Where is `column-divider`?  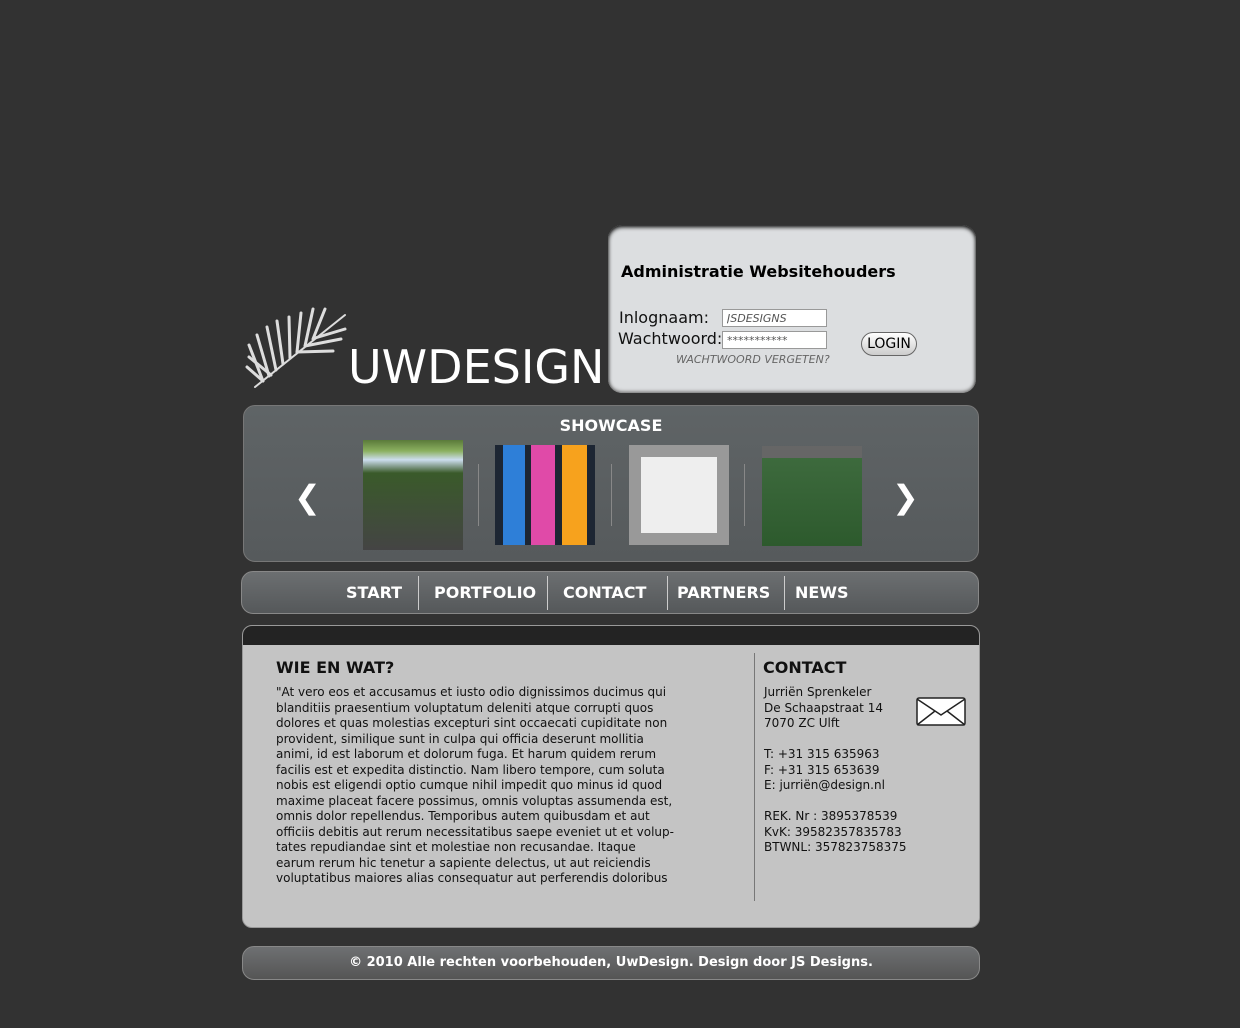
column-divider is located at coordinates (754, 777).